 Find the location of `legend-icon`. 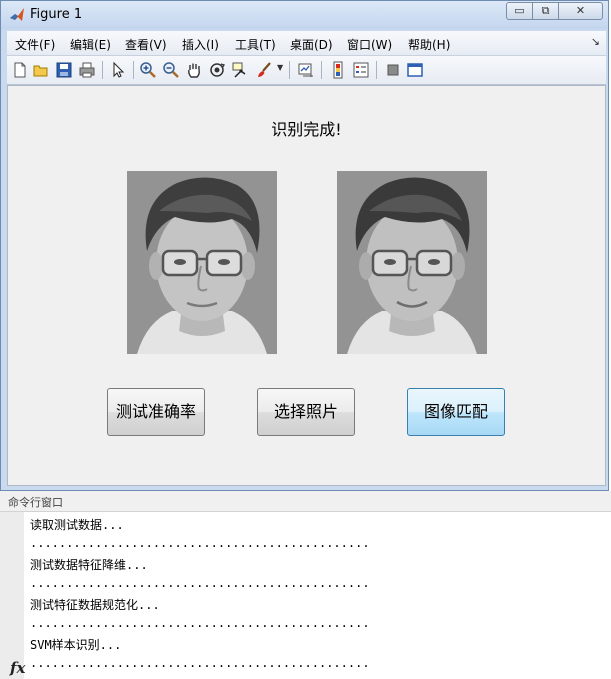

legend-icon is located at coordinates (361, 70).